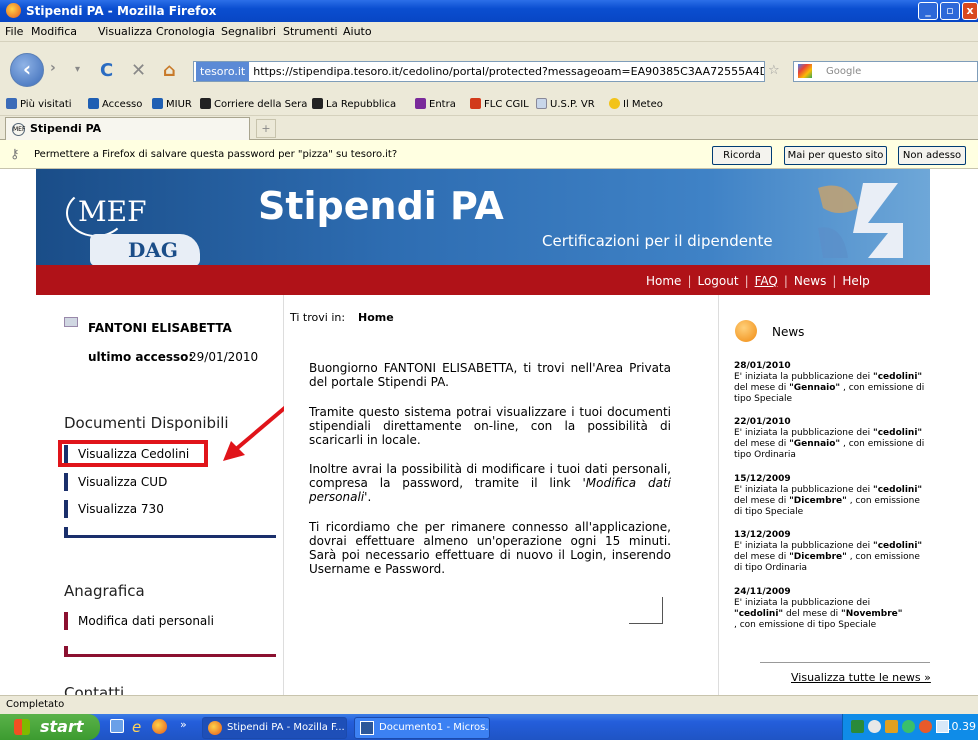 This screenshot has height=740, width=978. What do you see at coordinates (104, 591) in the screenshot?
I see `registry-heading: Anagrafica` at bounding box center [104, 591].